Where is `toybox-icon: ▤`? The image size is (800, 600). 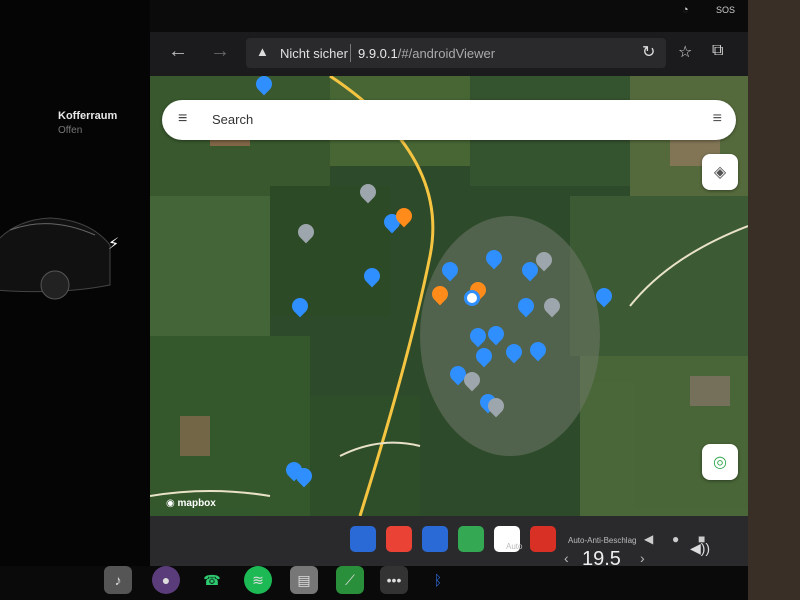 toybox-icon: ▤ is located at coordinates (304, 580).